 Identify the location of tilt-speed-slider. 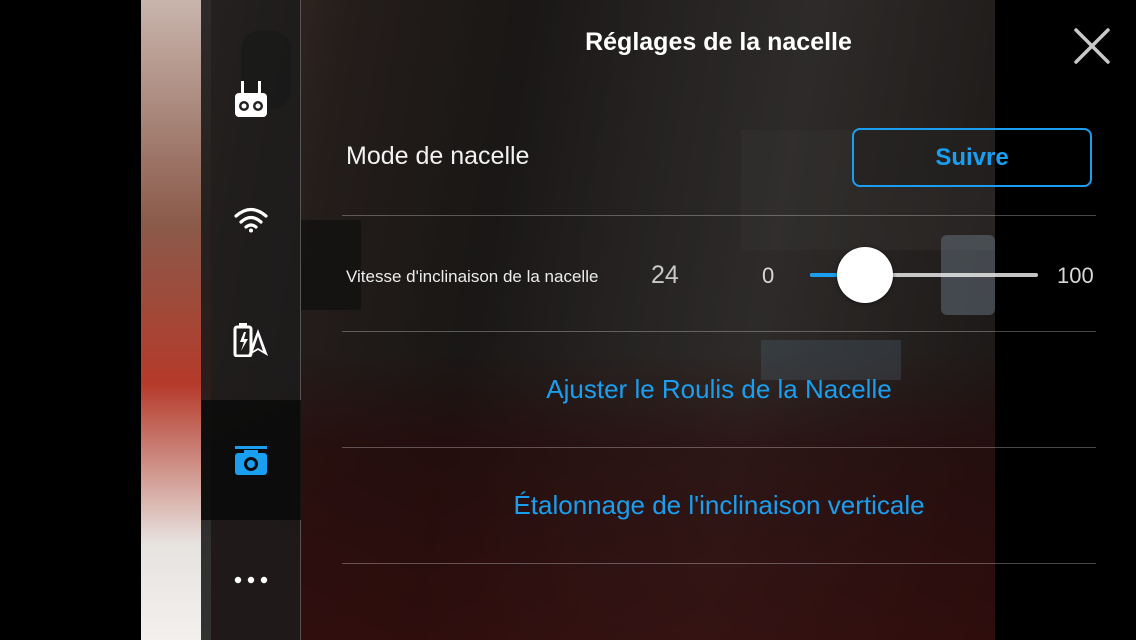
(924, 275).